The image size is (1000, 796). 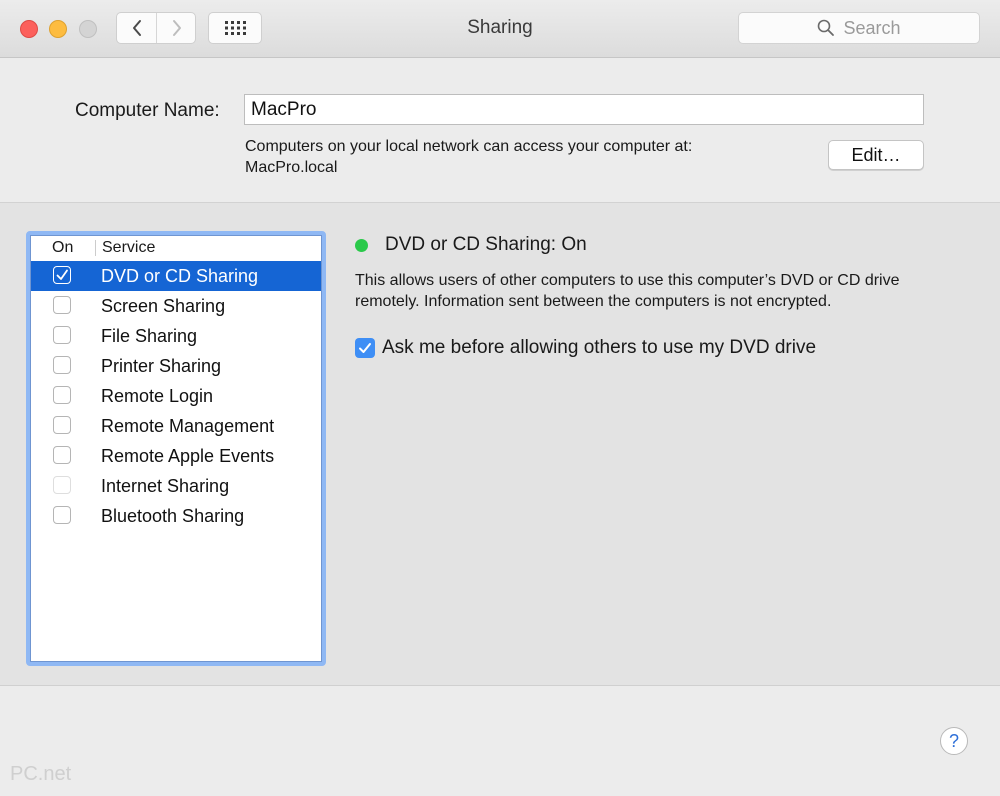 What do you see at coordinates (163, 306) in the screenshot?
I see `service-label: Screen Sharing` at bounding box center [163, 306].